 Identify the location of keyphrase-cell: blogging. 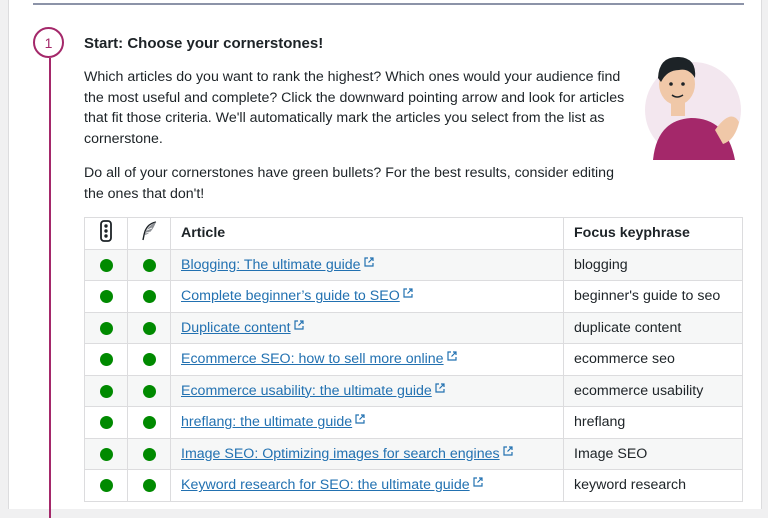
(653, 264).